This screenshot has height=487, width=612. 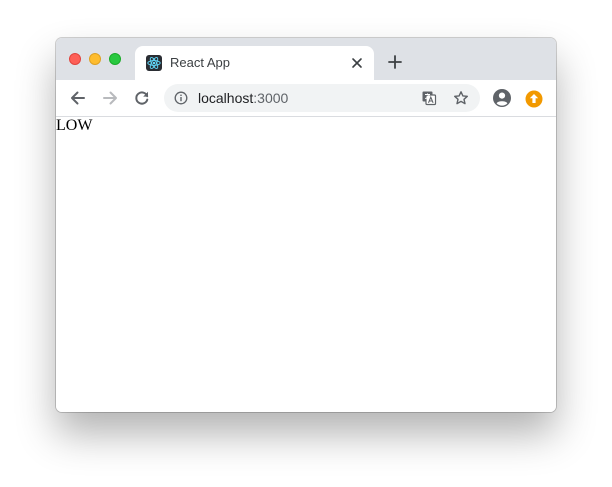 What do you see at coordinates (322, 98) in the screenshot?
I see `address-bar: localhost:3000` at bounding box center [322, 98].